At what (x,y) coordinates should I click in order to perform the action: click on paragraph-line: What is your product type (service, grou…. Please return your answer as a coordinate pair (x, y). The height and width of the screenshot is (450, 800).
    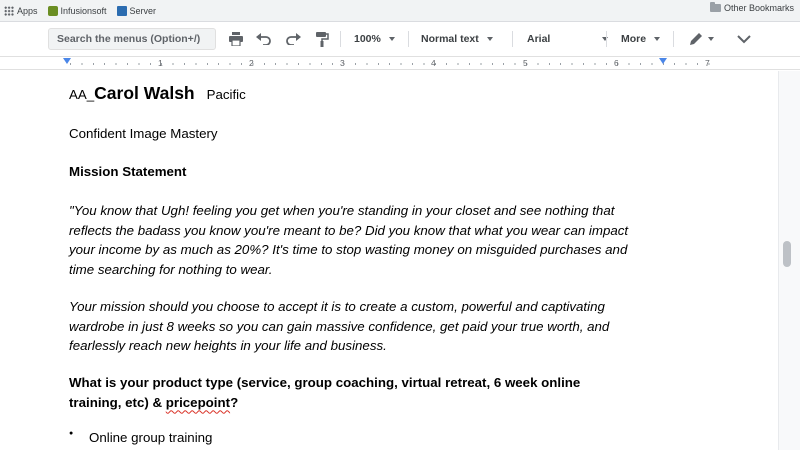
    Looking at the image, I should click on (325, 382).